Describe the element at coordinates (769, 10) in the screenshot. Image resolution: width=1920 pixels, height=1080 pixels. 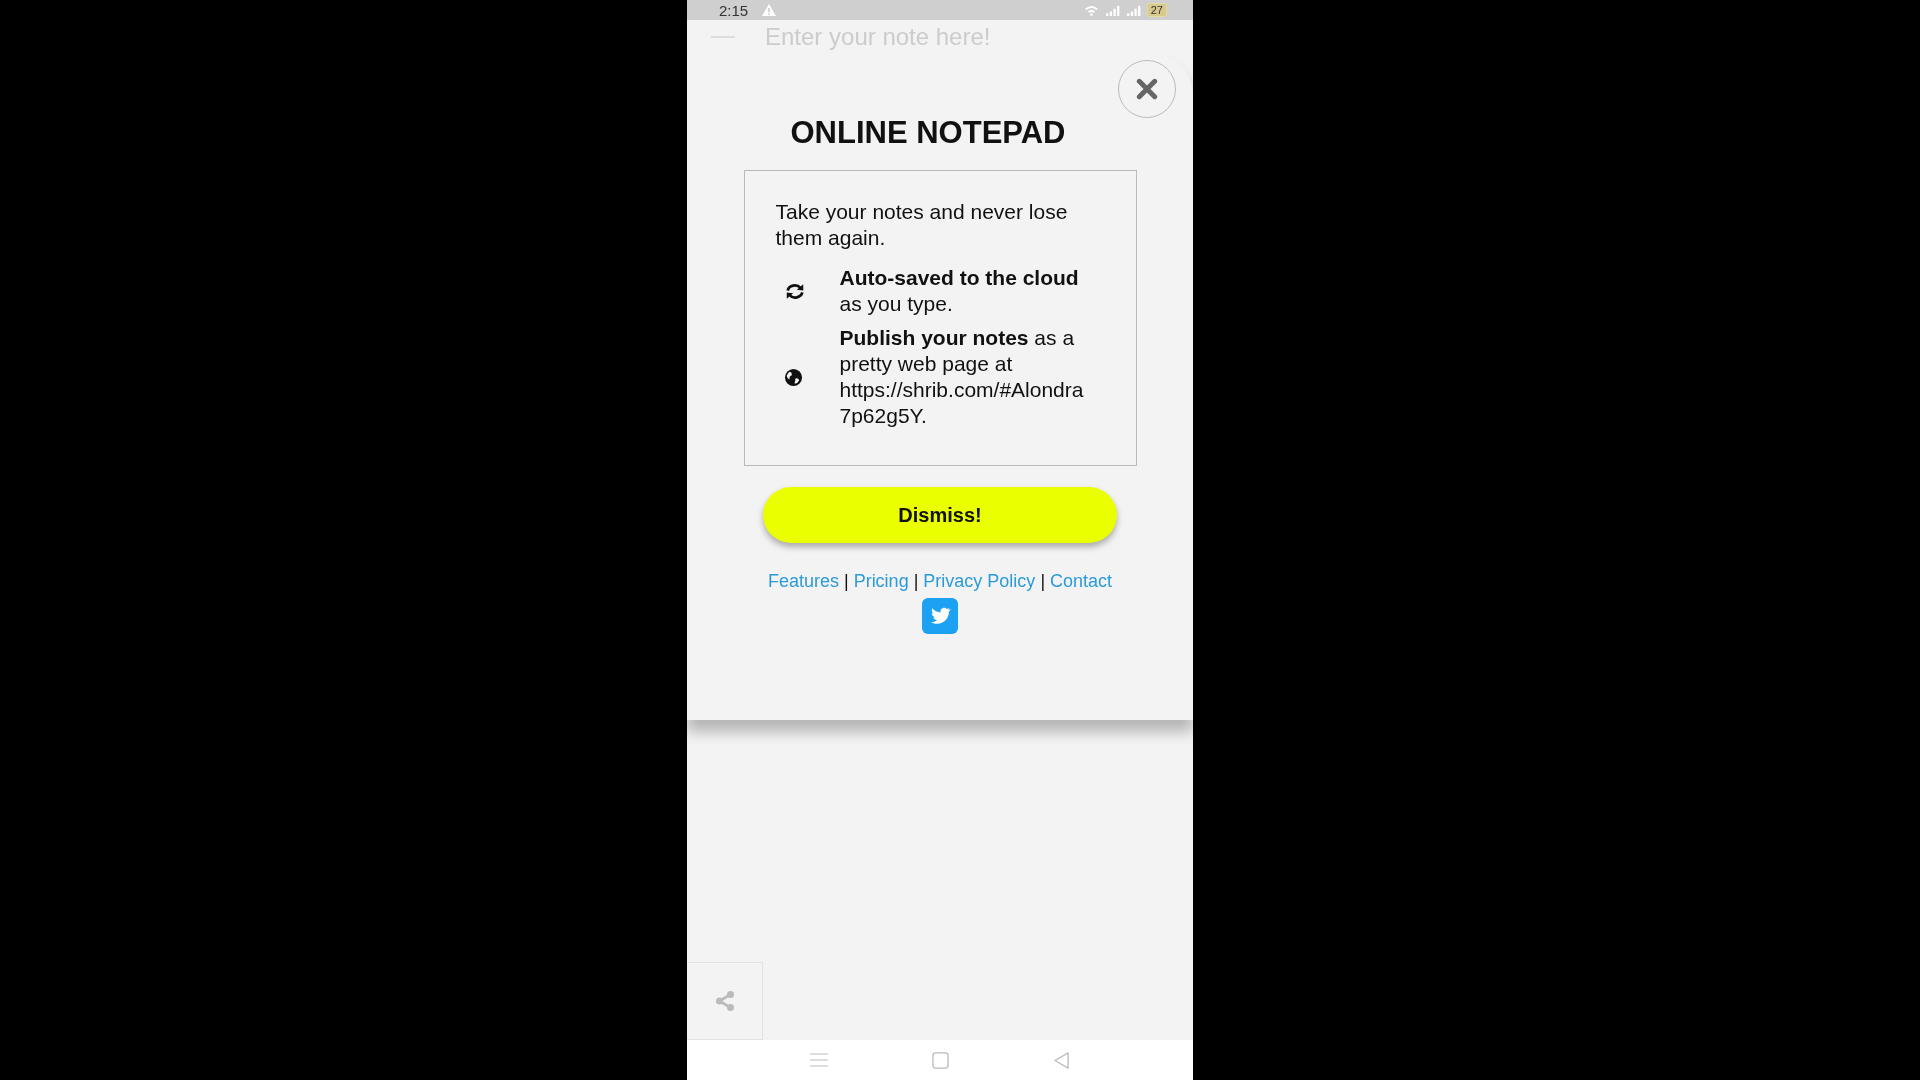
I see `warning-icon` at that location.